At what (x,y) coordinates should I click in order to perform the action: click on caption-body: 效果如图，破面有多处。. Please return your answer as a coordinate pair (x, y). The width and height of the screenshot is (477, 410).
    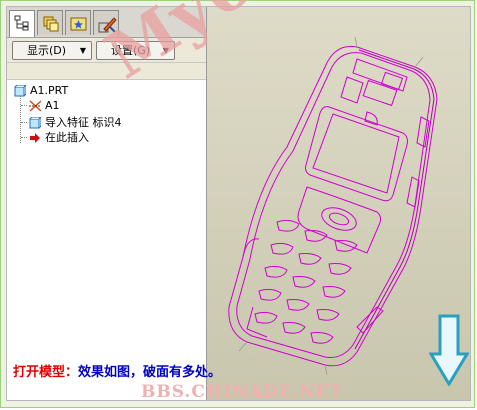
    Looking at the image, I should click on (150, 372).